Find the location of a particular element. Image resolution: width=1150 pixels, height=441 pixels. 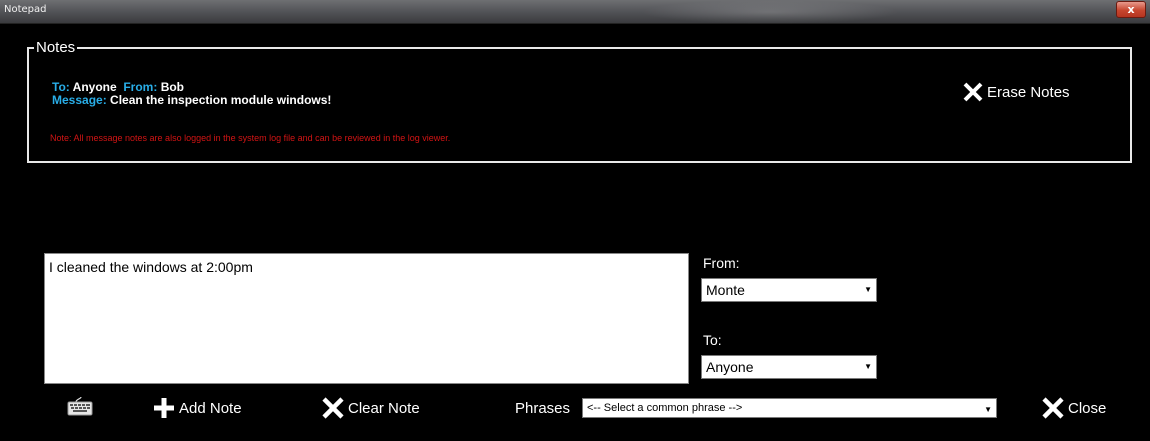

title-bar: Notepad x is located at coordinates (575, 12).